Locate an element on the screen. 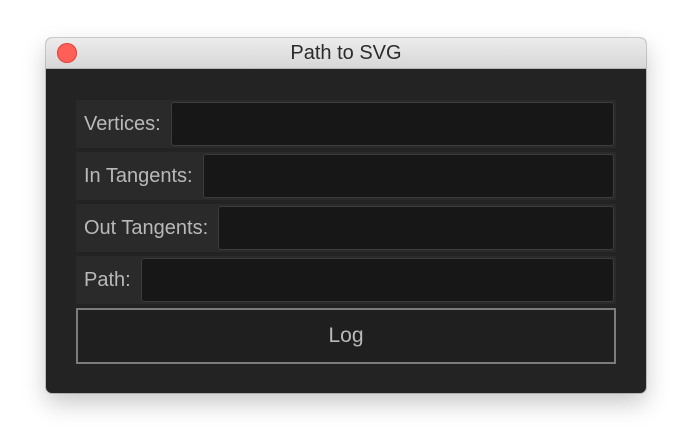 The width and height of the screenshot is (692, 448). in-tangents-row: In Tangents: is located at coordinates (346, 176).